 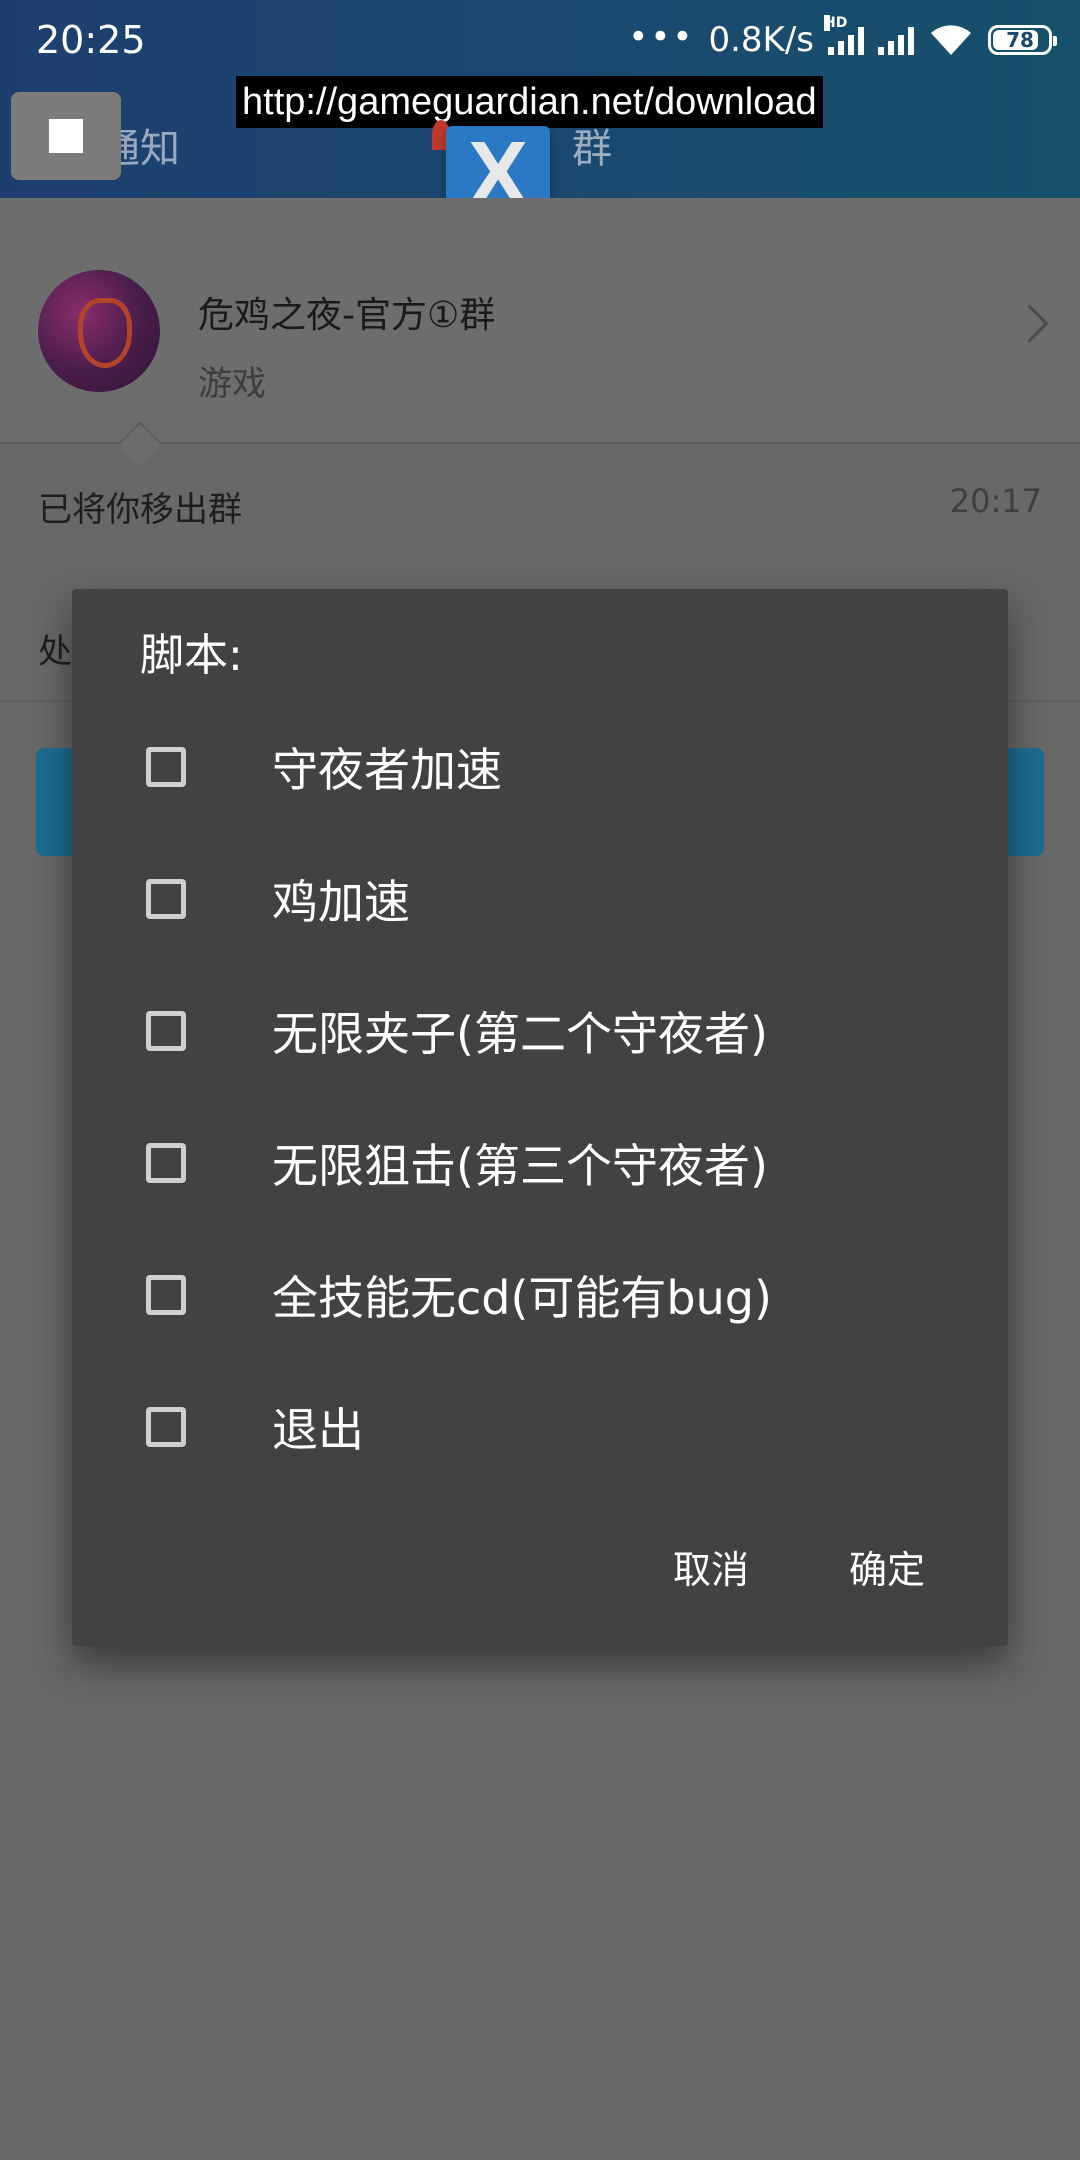 What do you see at coordinates (540, 1427) in the screenshot?
I see `option-row: 退出` at bounding box center [540, 1427].